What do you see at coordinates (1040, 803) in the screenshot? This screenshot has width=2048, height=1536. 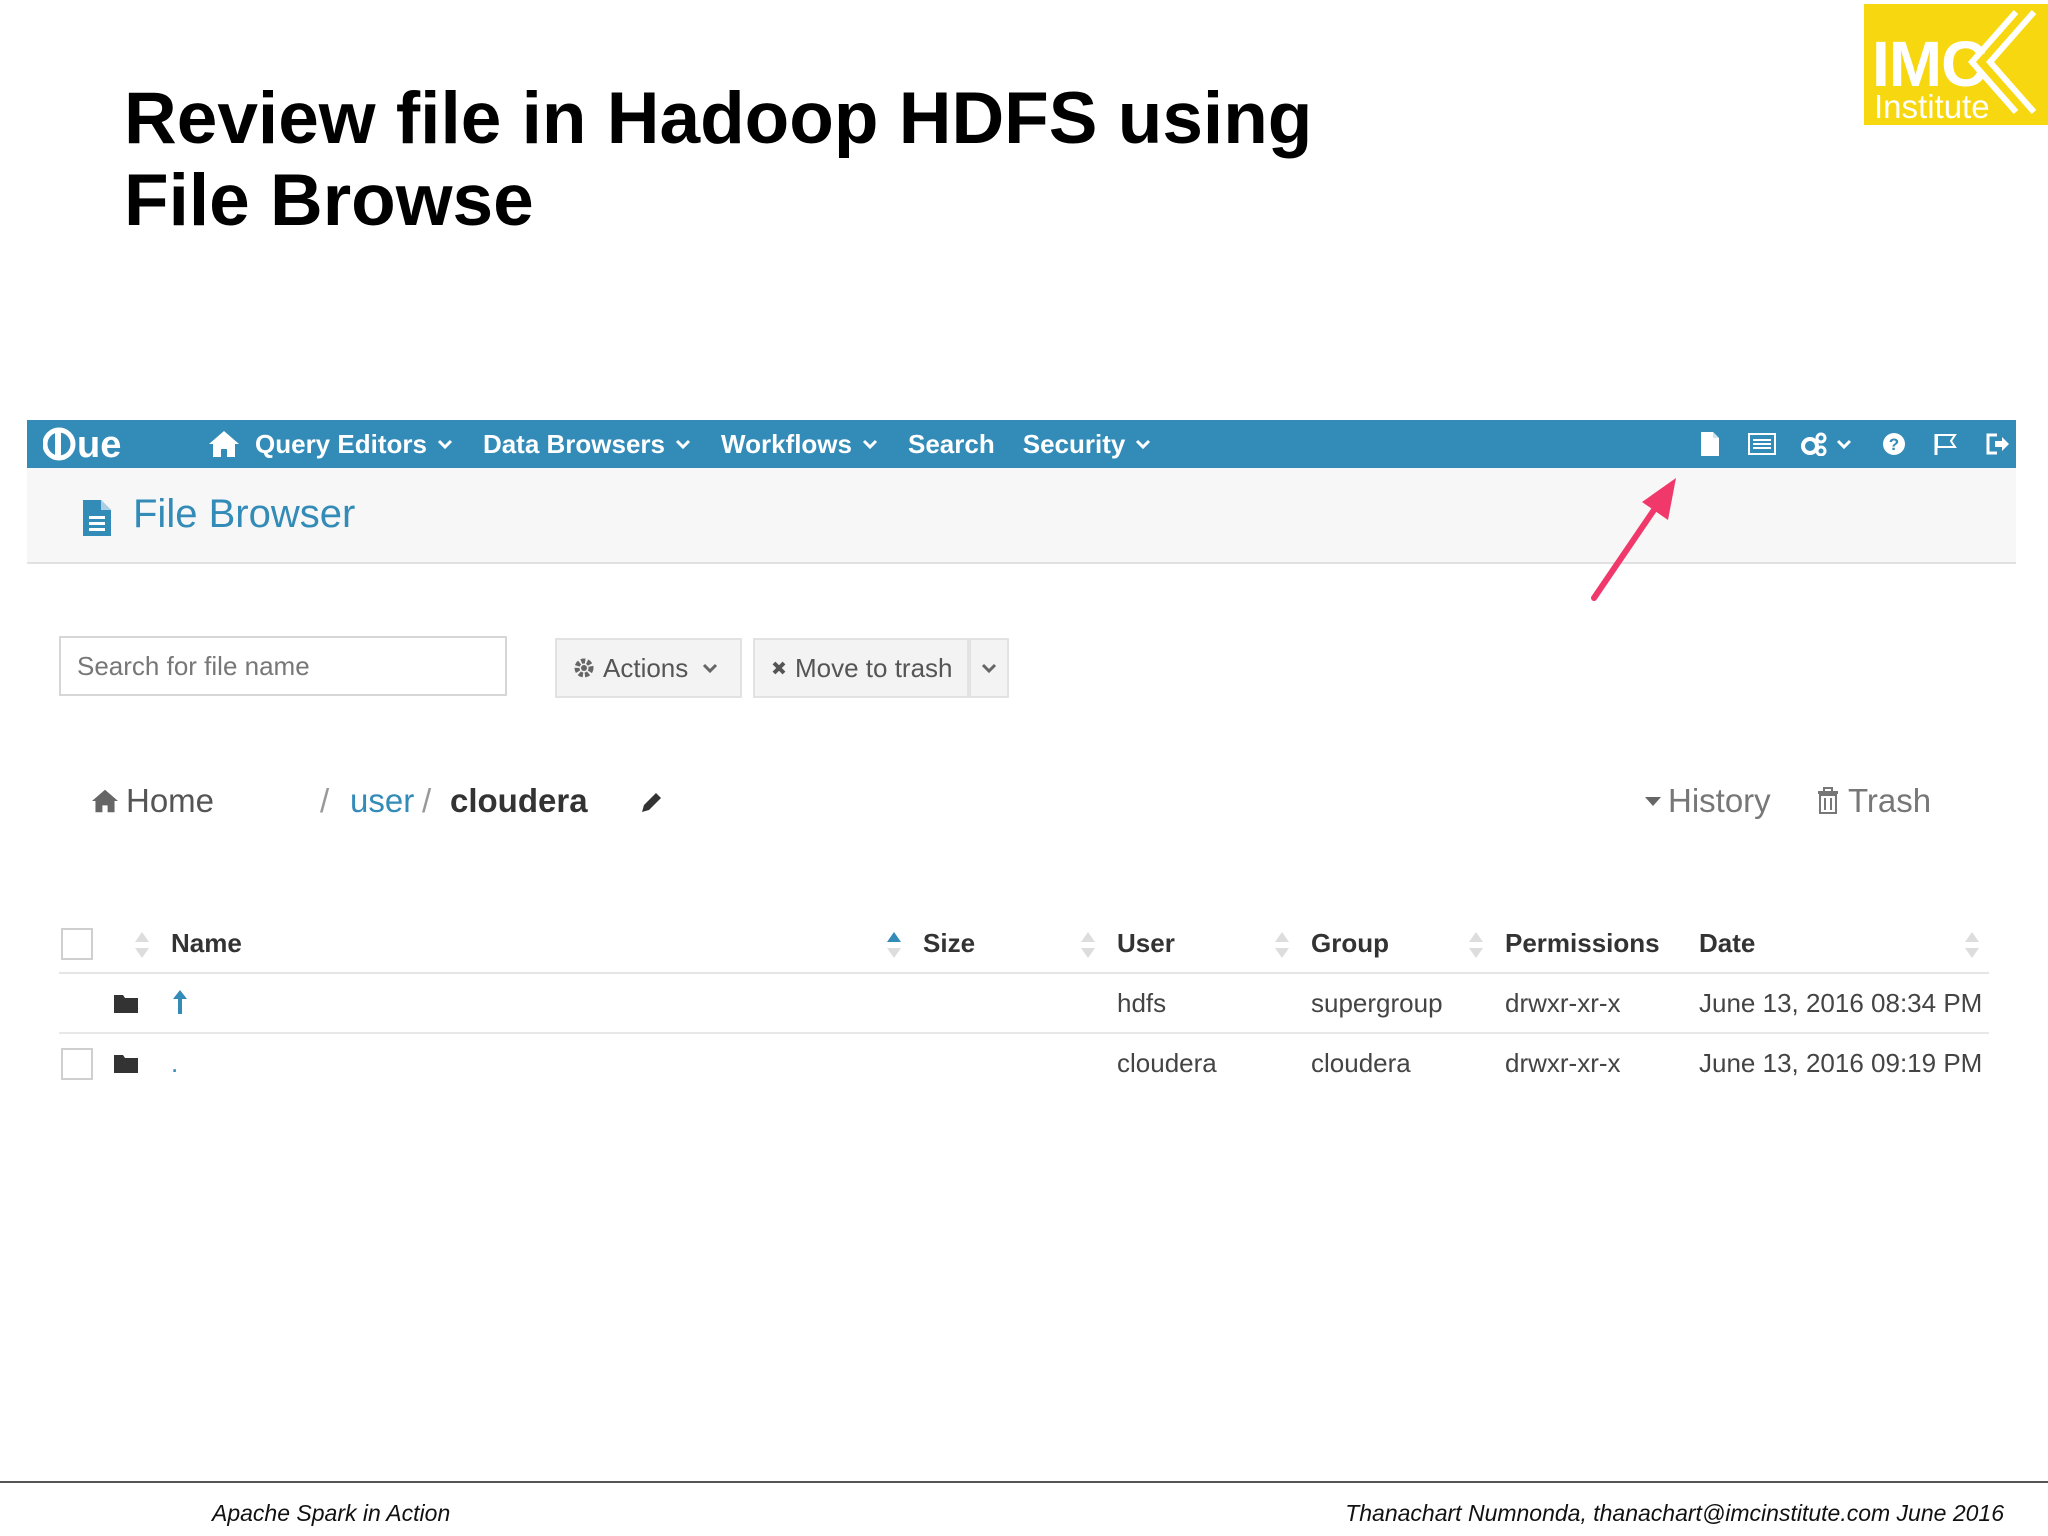 I see `breadcrumb: Home / user / cloudera History Trash` at bounding box center [1040, 803].